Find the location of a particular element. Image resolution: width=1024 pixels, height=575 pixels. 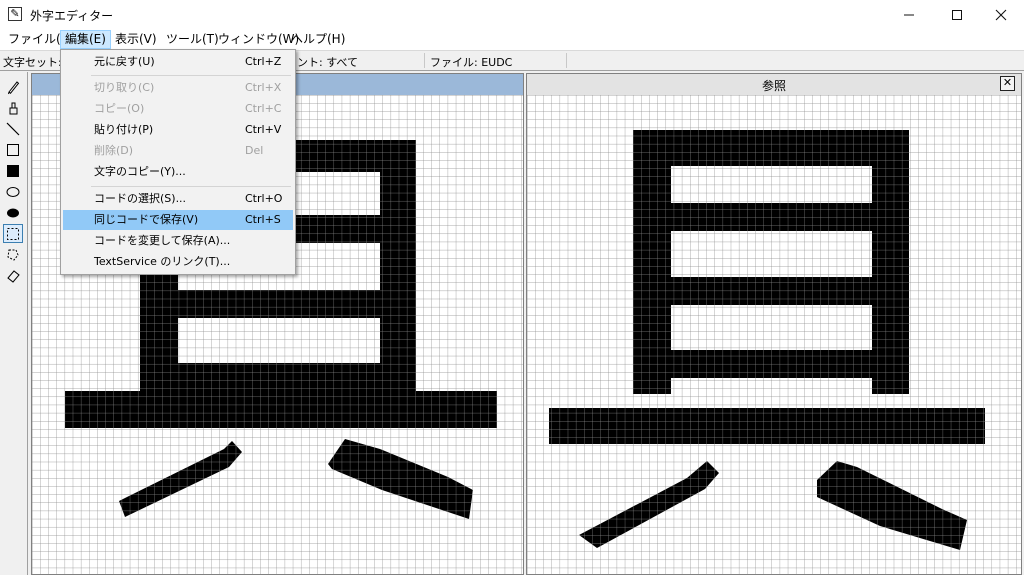

status-font: ント: すべて is located at coordinates (327, 62).